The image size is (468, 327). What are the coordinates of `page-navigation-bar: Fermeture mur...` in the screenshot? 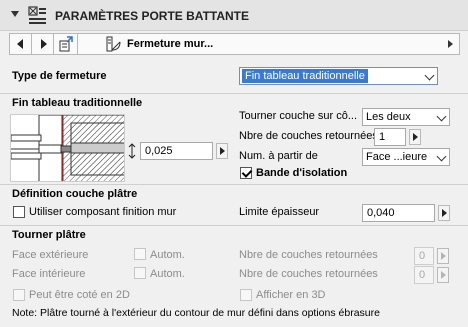 It's located at (234, 44).